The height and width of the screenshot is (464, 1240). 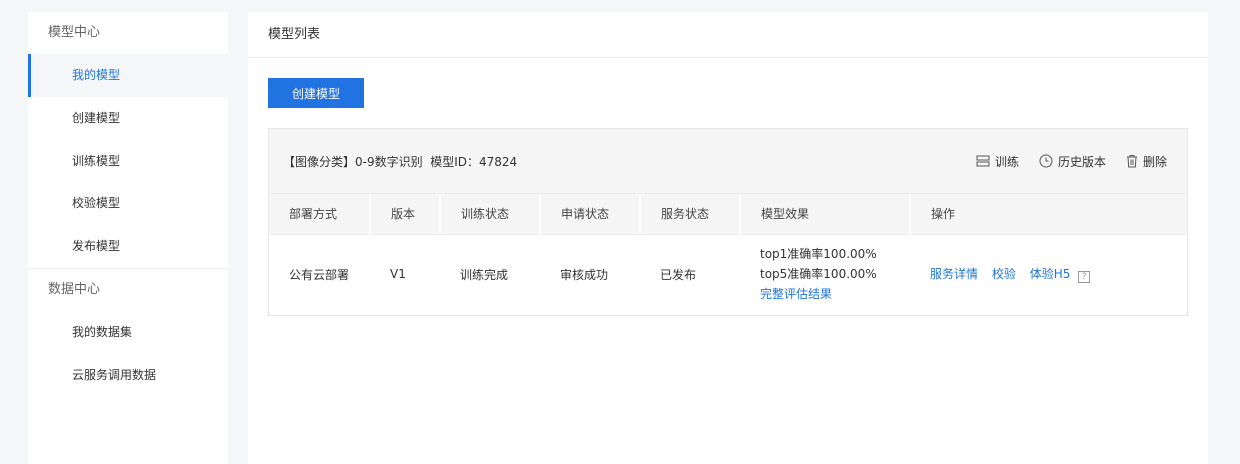 I want to click on delete-action: 删除, so click(x=1146, y=161).